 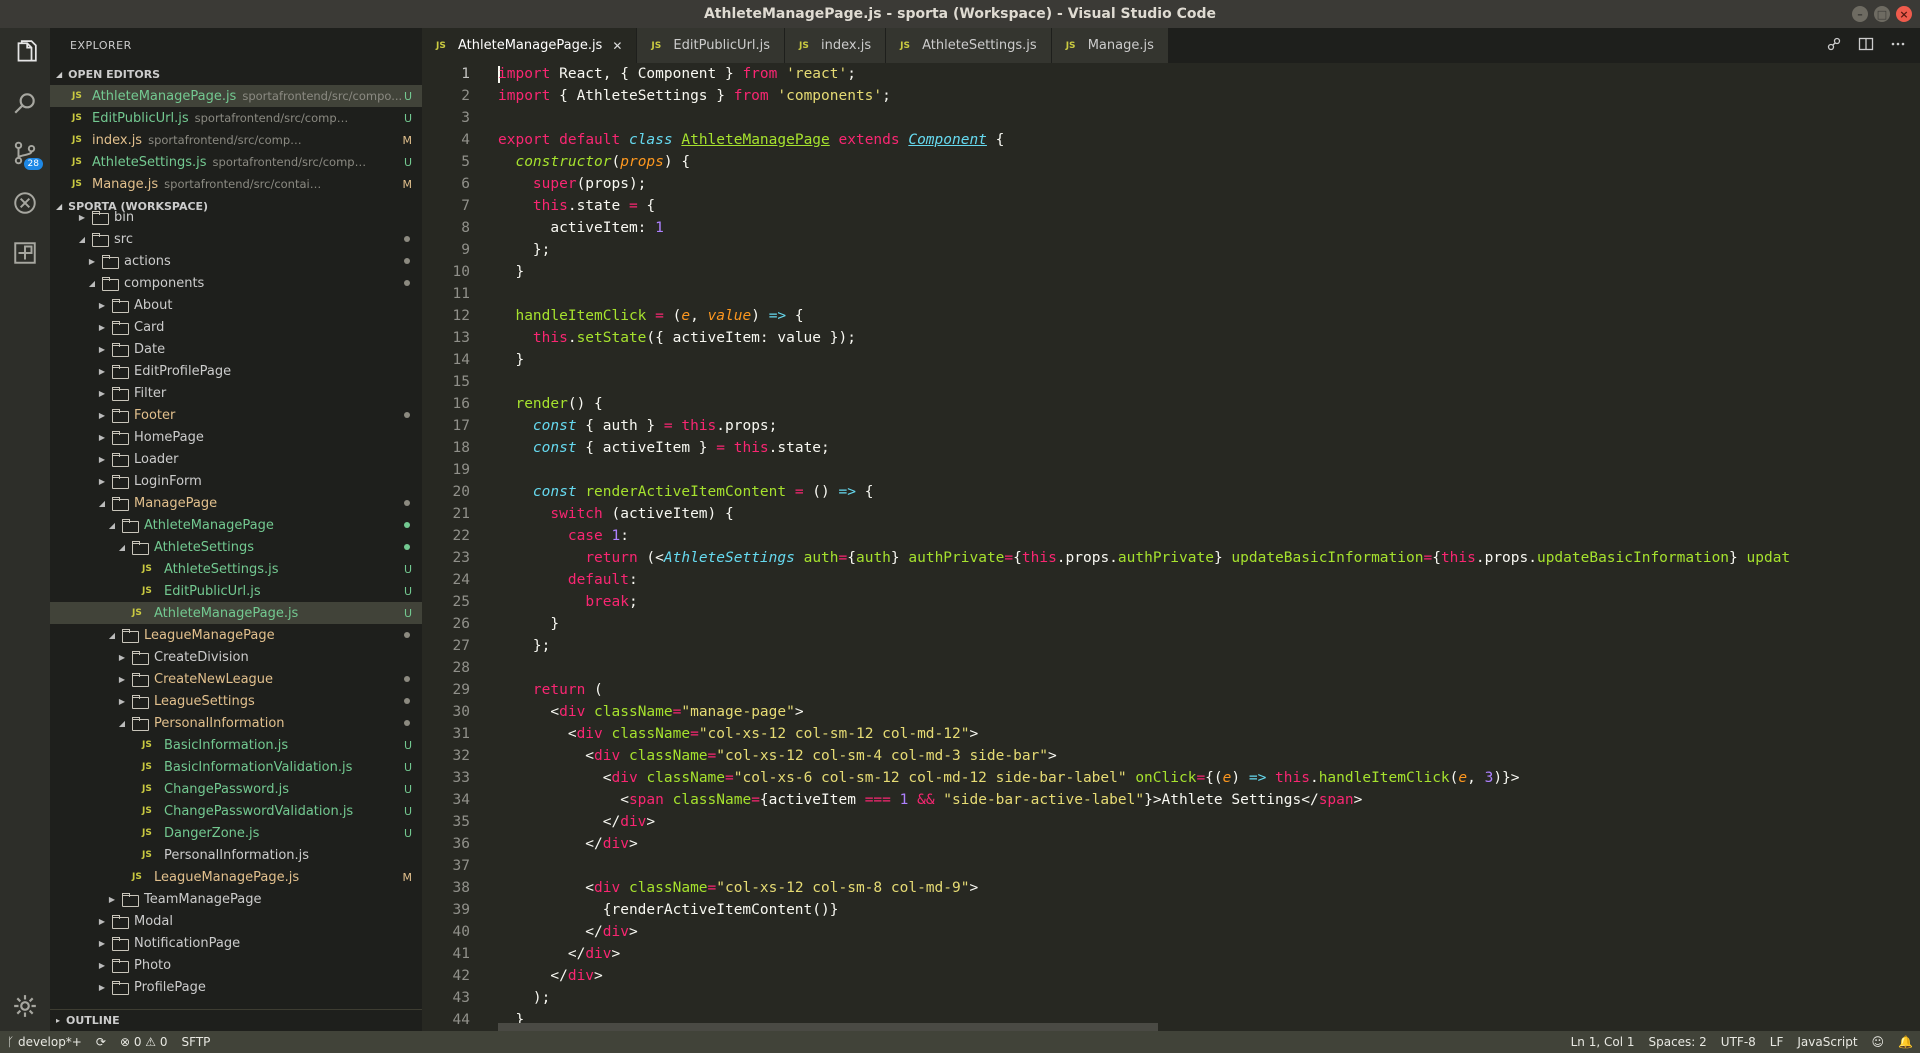 What do you see at coordinates (236, 459) in the screenshot?
I see `tree-folder: ▶ Loader` at bounding box center [236, 459].